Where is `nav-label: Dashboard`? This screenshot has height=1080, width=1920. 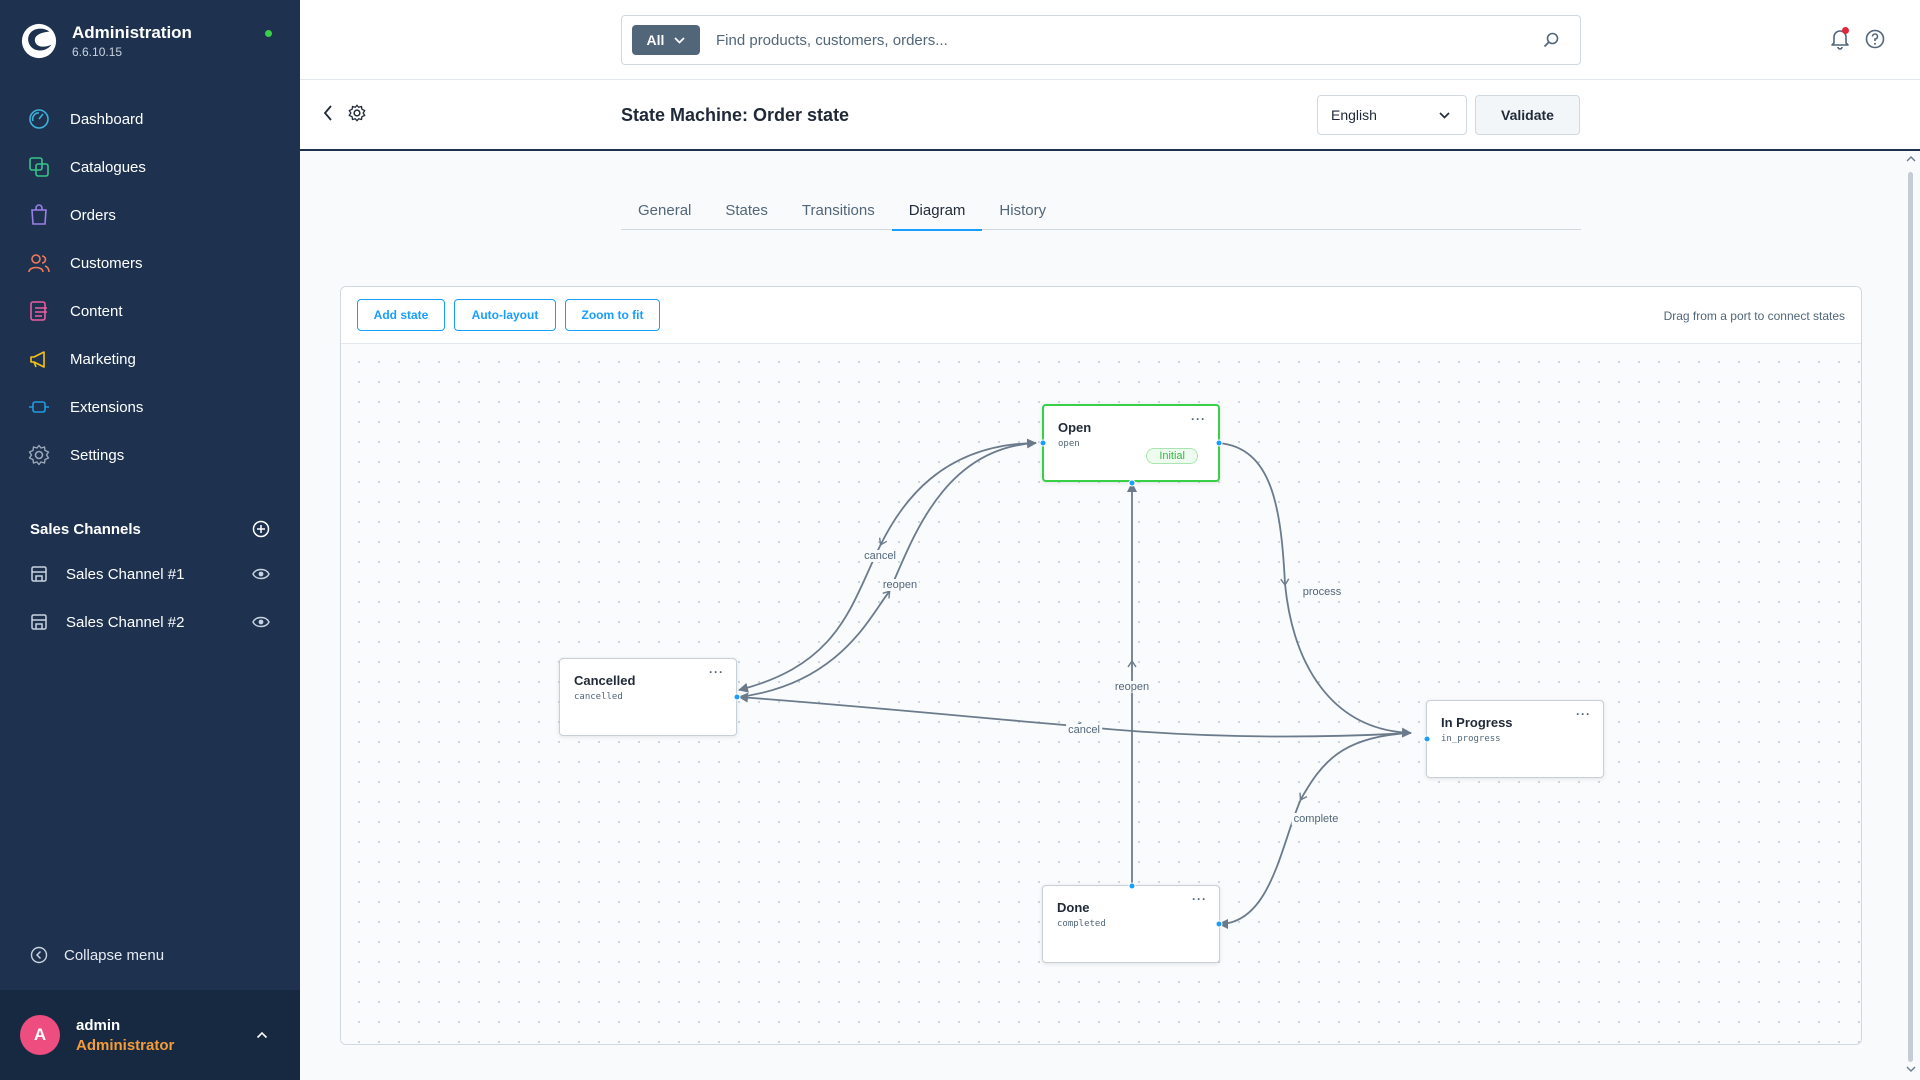 nav-label: Dashboard is located at coordinates (107, 119).